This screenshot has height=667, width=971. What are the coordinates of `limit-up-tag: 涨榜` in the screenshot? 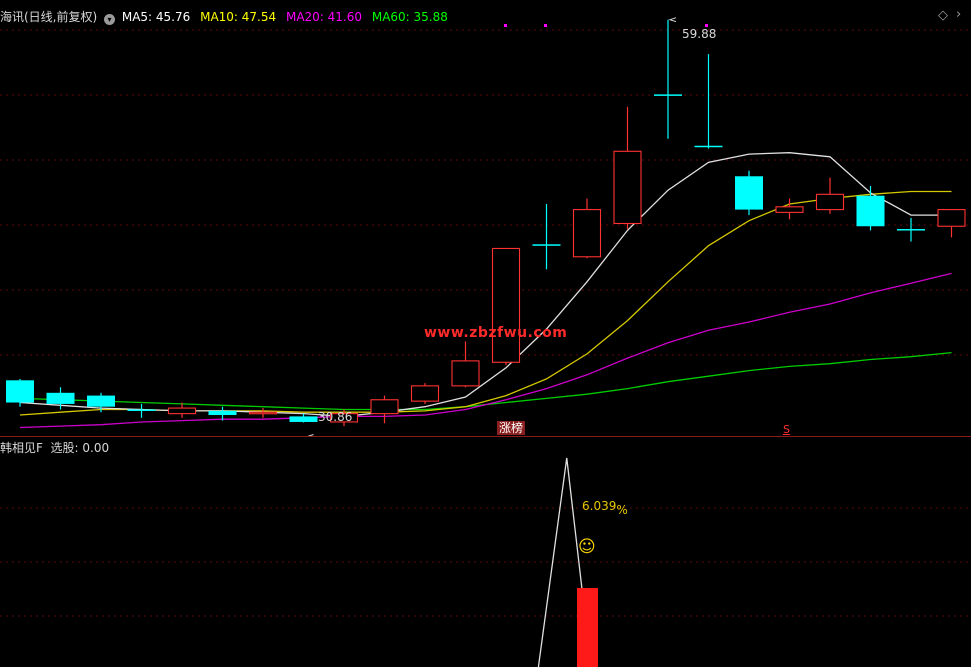 It's located at (511, 428).